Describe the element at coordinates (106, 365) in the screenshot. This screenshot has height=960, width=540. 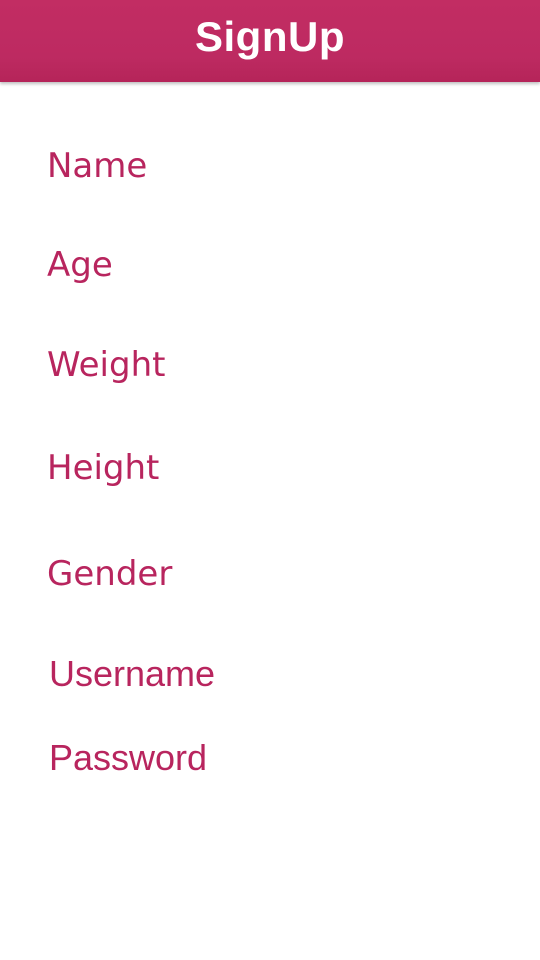
I see `weight-field: Weight` at that location.